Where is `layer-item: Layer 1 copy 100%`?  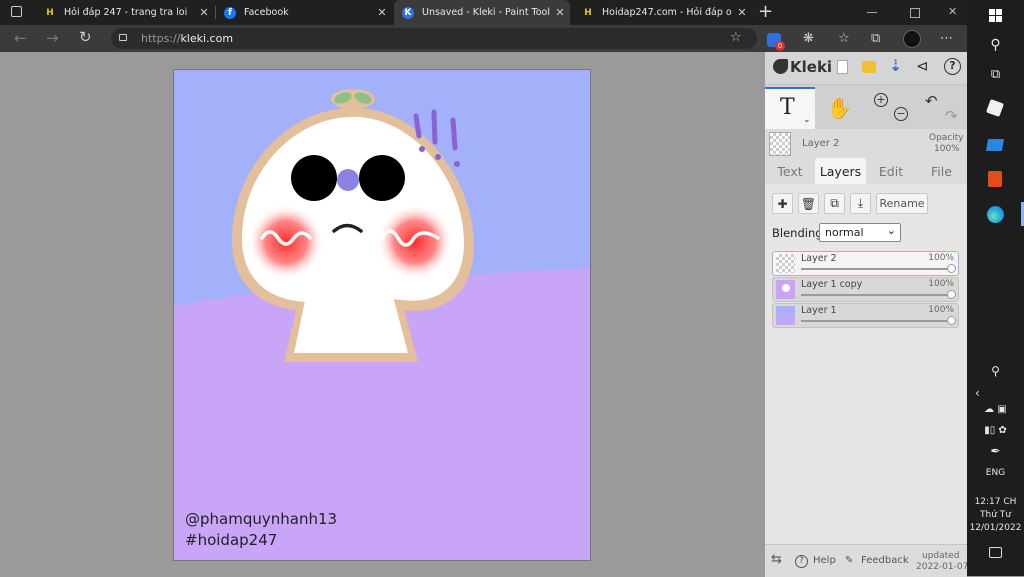
layer-item: Layer 1 copy 100% is located at coordinates (865, 289).